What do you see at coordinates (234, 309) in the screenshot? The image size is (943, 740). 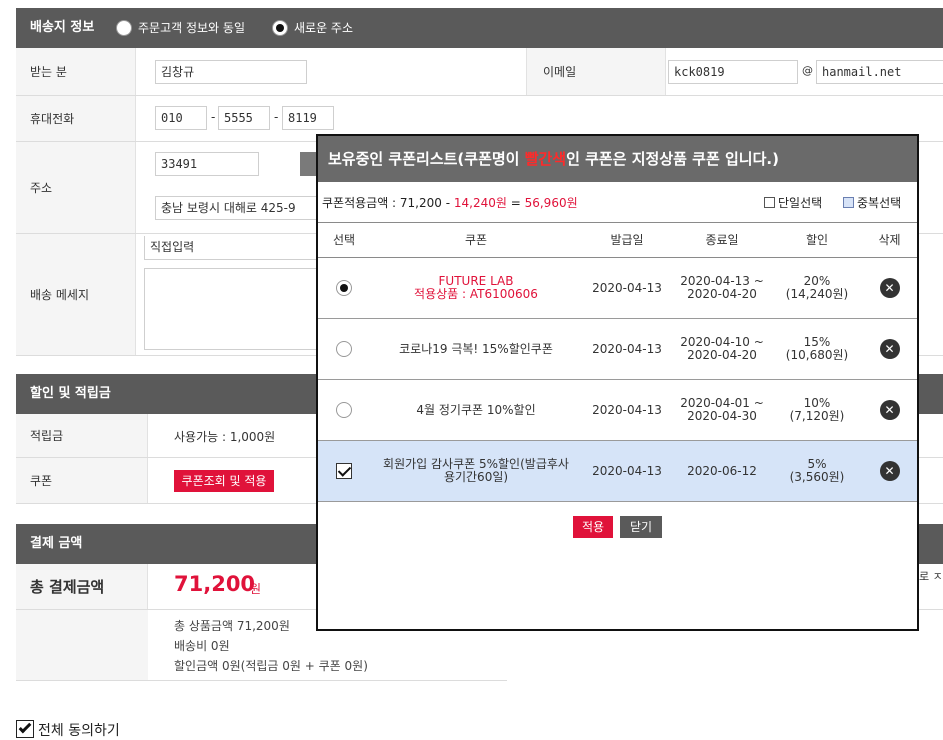 I see `message-textarea` at bounding box center [234, 309].